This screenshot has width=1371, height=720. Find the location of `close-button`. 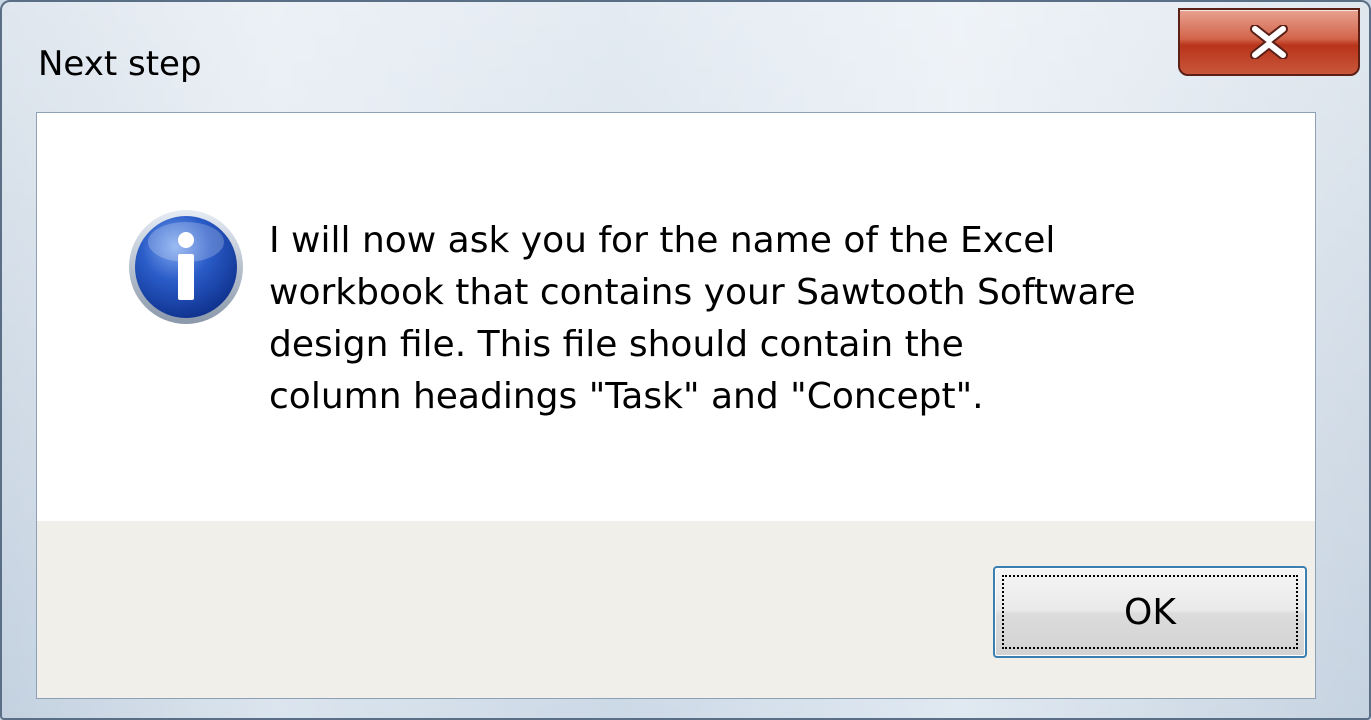

close-button is located at coordinates (1269, 42).